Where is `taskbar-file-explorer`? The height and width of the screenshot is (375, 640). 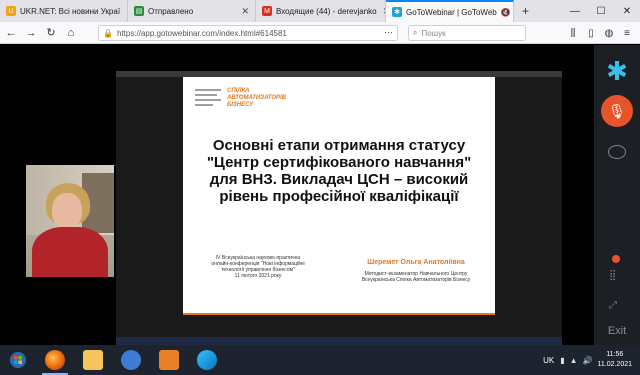 taskbar-file-explorer is located at coordinates (93, 360).